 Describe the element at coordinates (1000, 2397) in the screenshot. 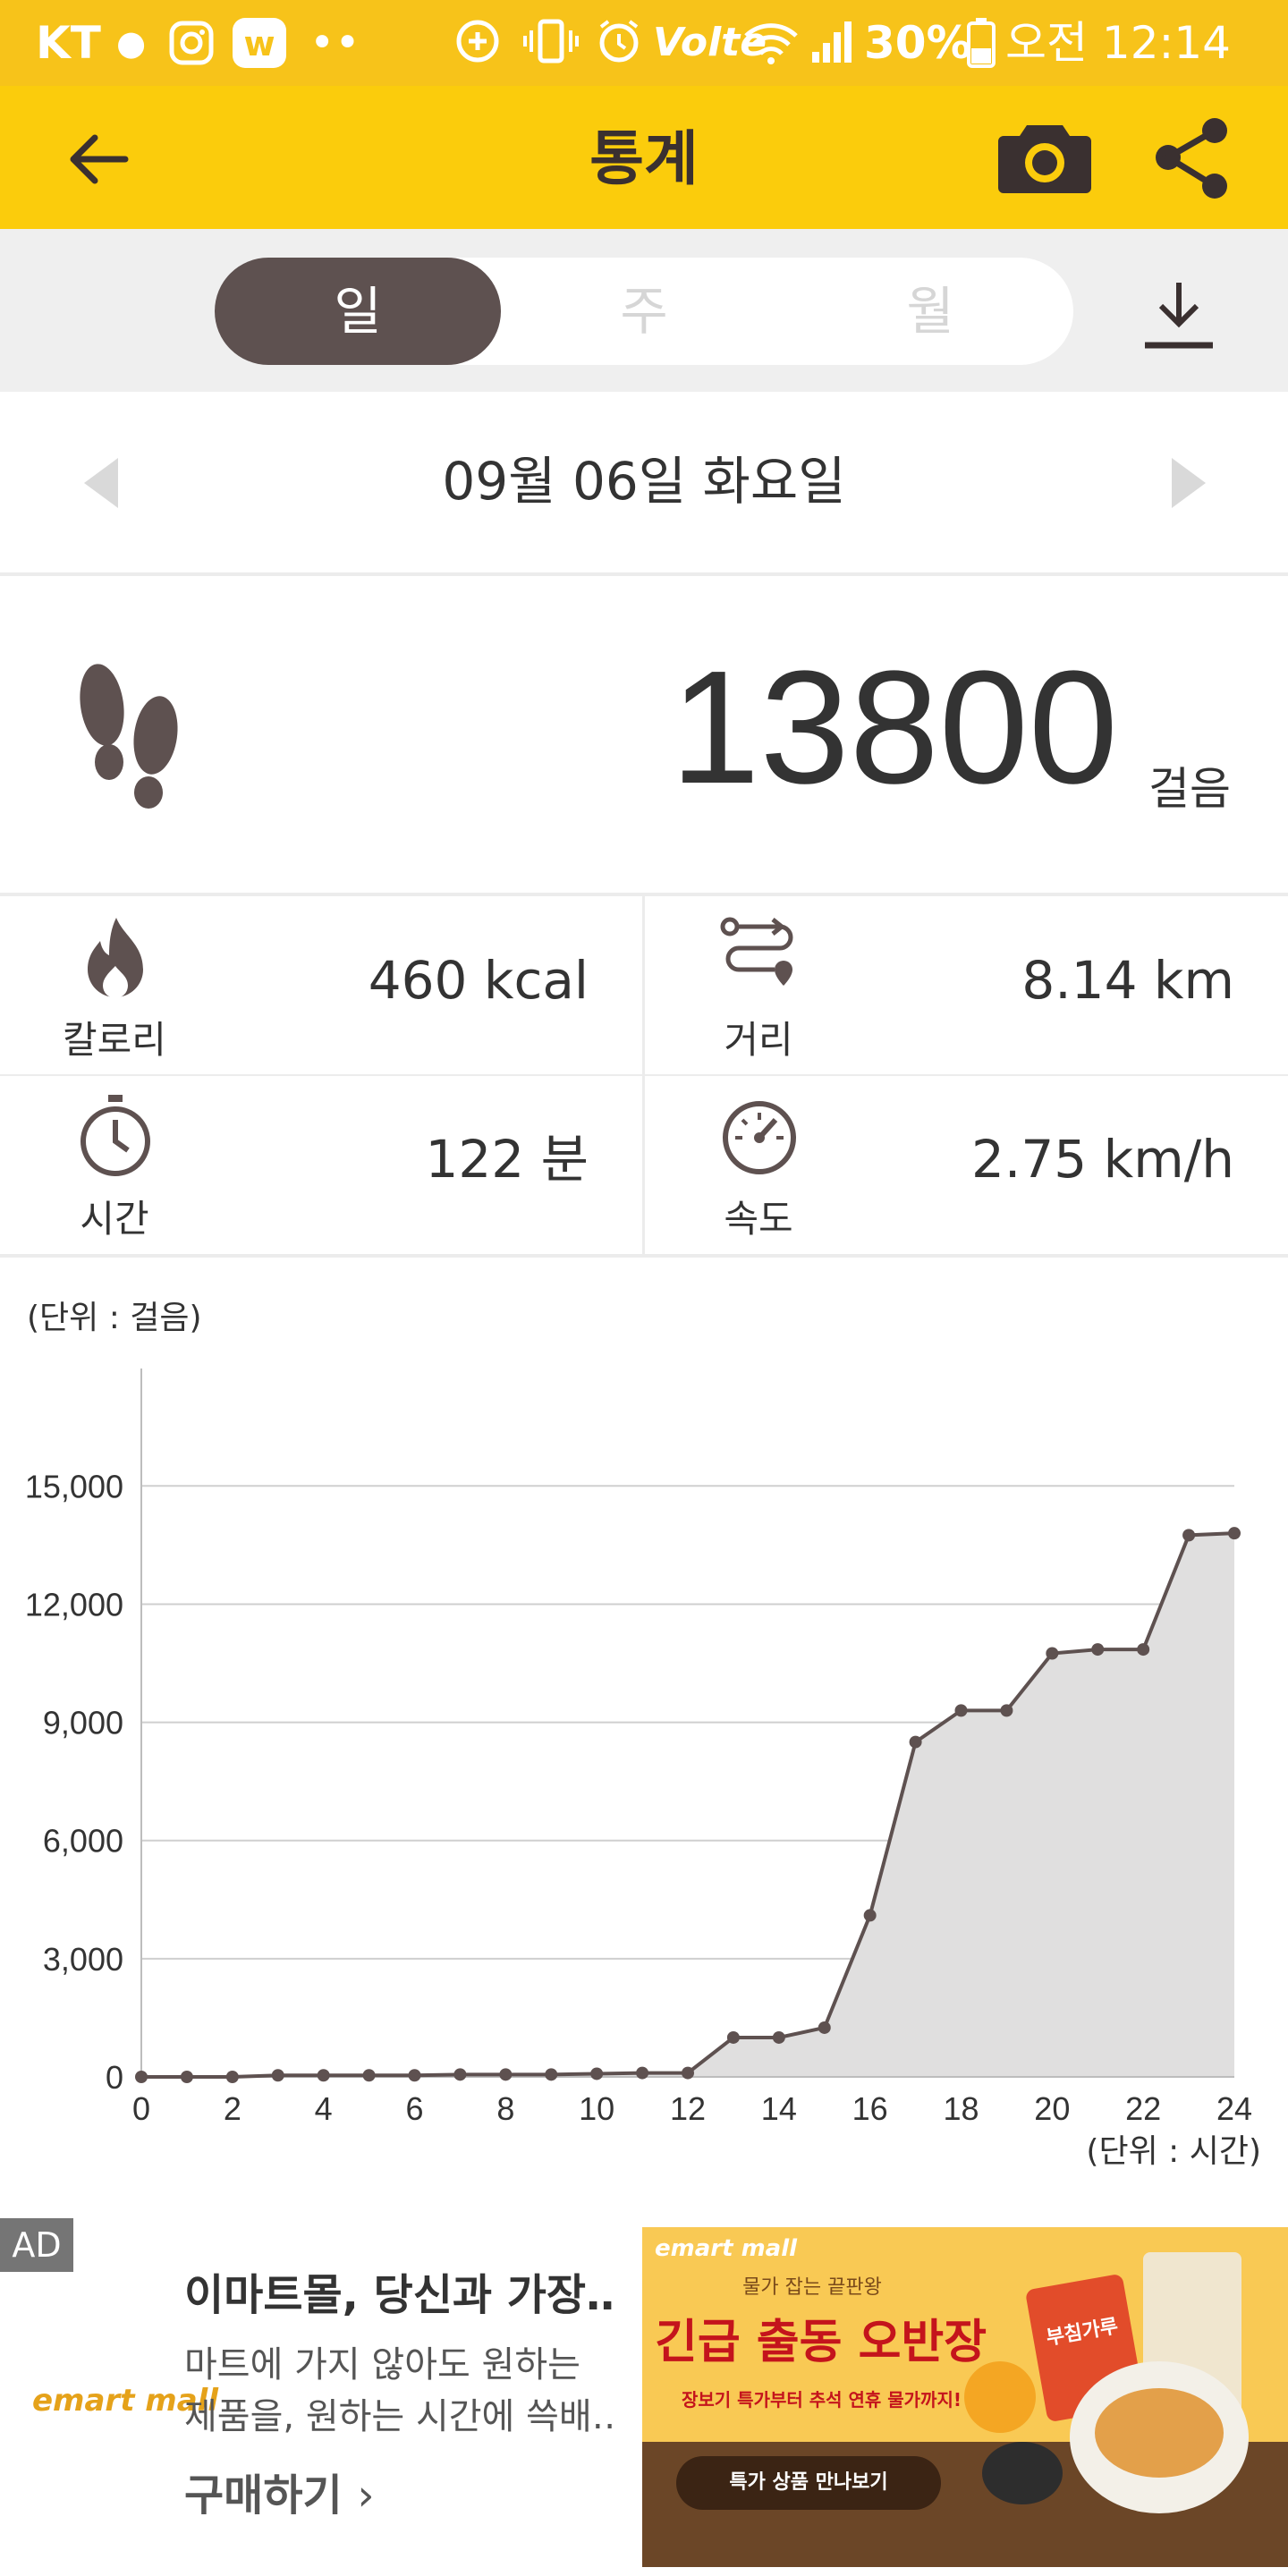

I see `mascot` at that location.